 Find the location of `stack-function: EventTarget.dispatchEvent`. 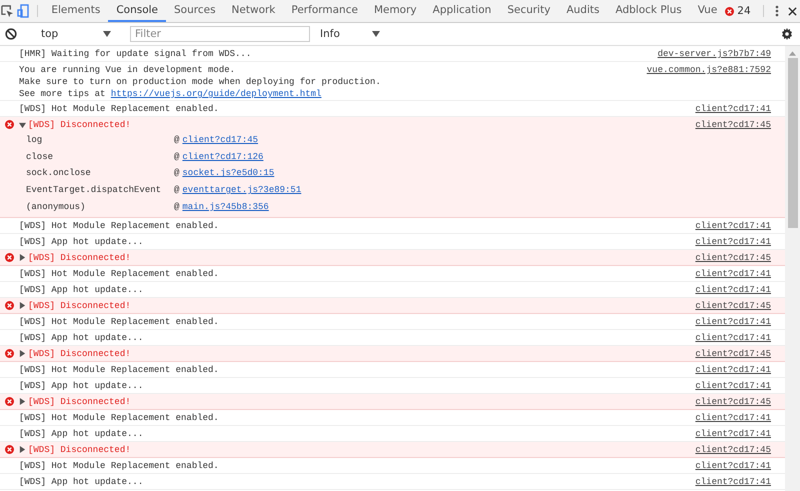

stack-function: EventTarget.dispatchEvent is located at coordinates (94, 190).